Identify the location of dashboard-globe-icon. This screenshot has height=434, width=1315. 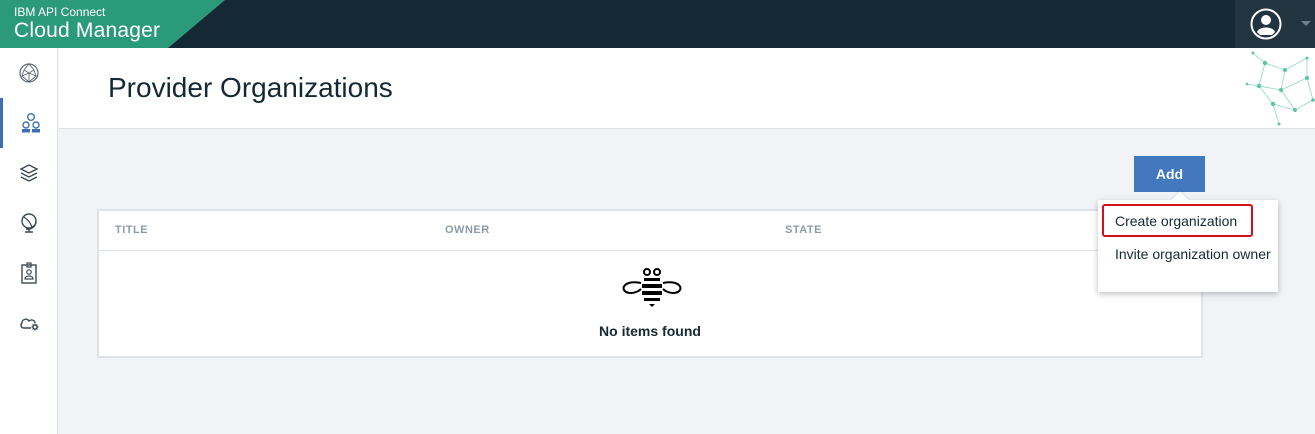
(29, 73).